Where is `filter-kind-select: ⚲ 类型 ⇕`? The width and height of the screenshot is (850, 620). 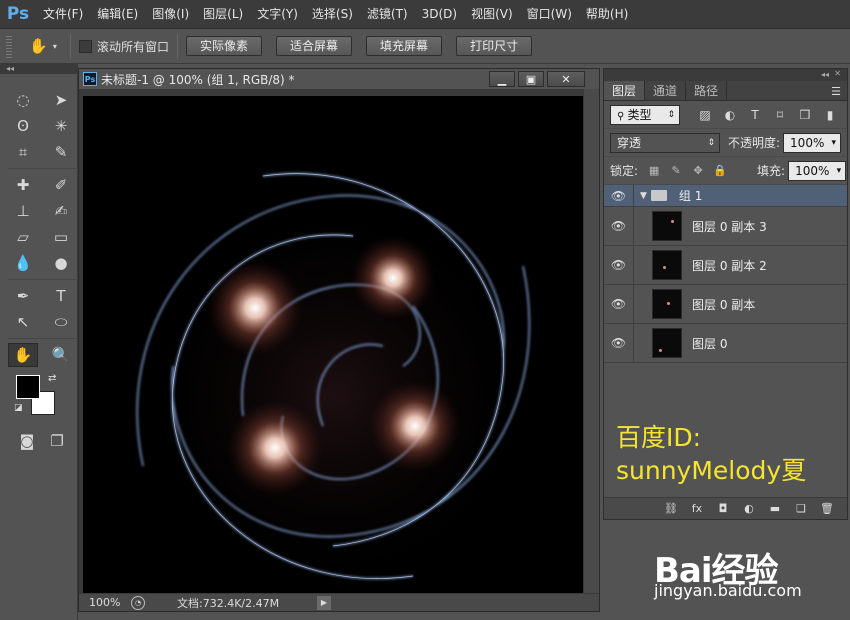 filter-kind-select: ⚲ 类型 ⇕ is located at coordinates (645, 114).